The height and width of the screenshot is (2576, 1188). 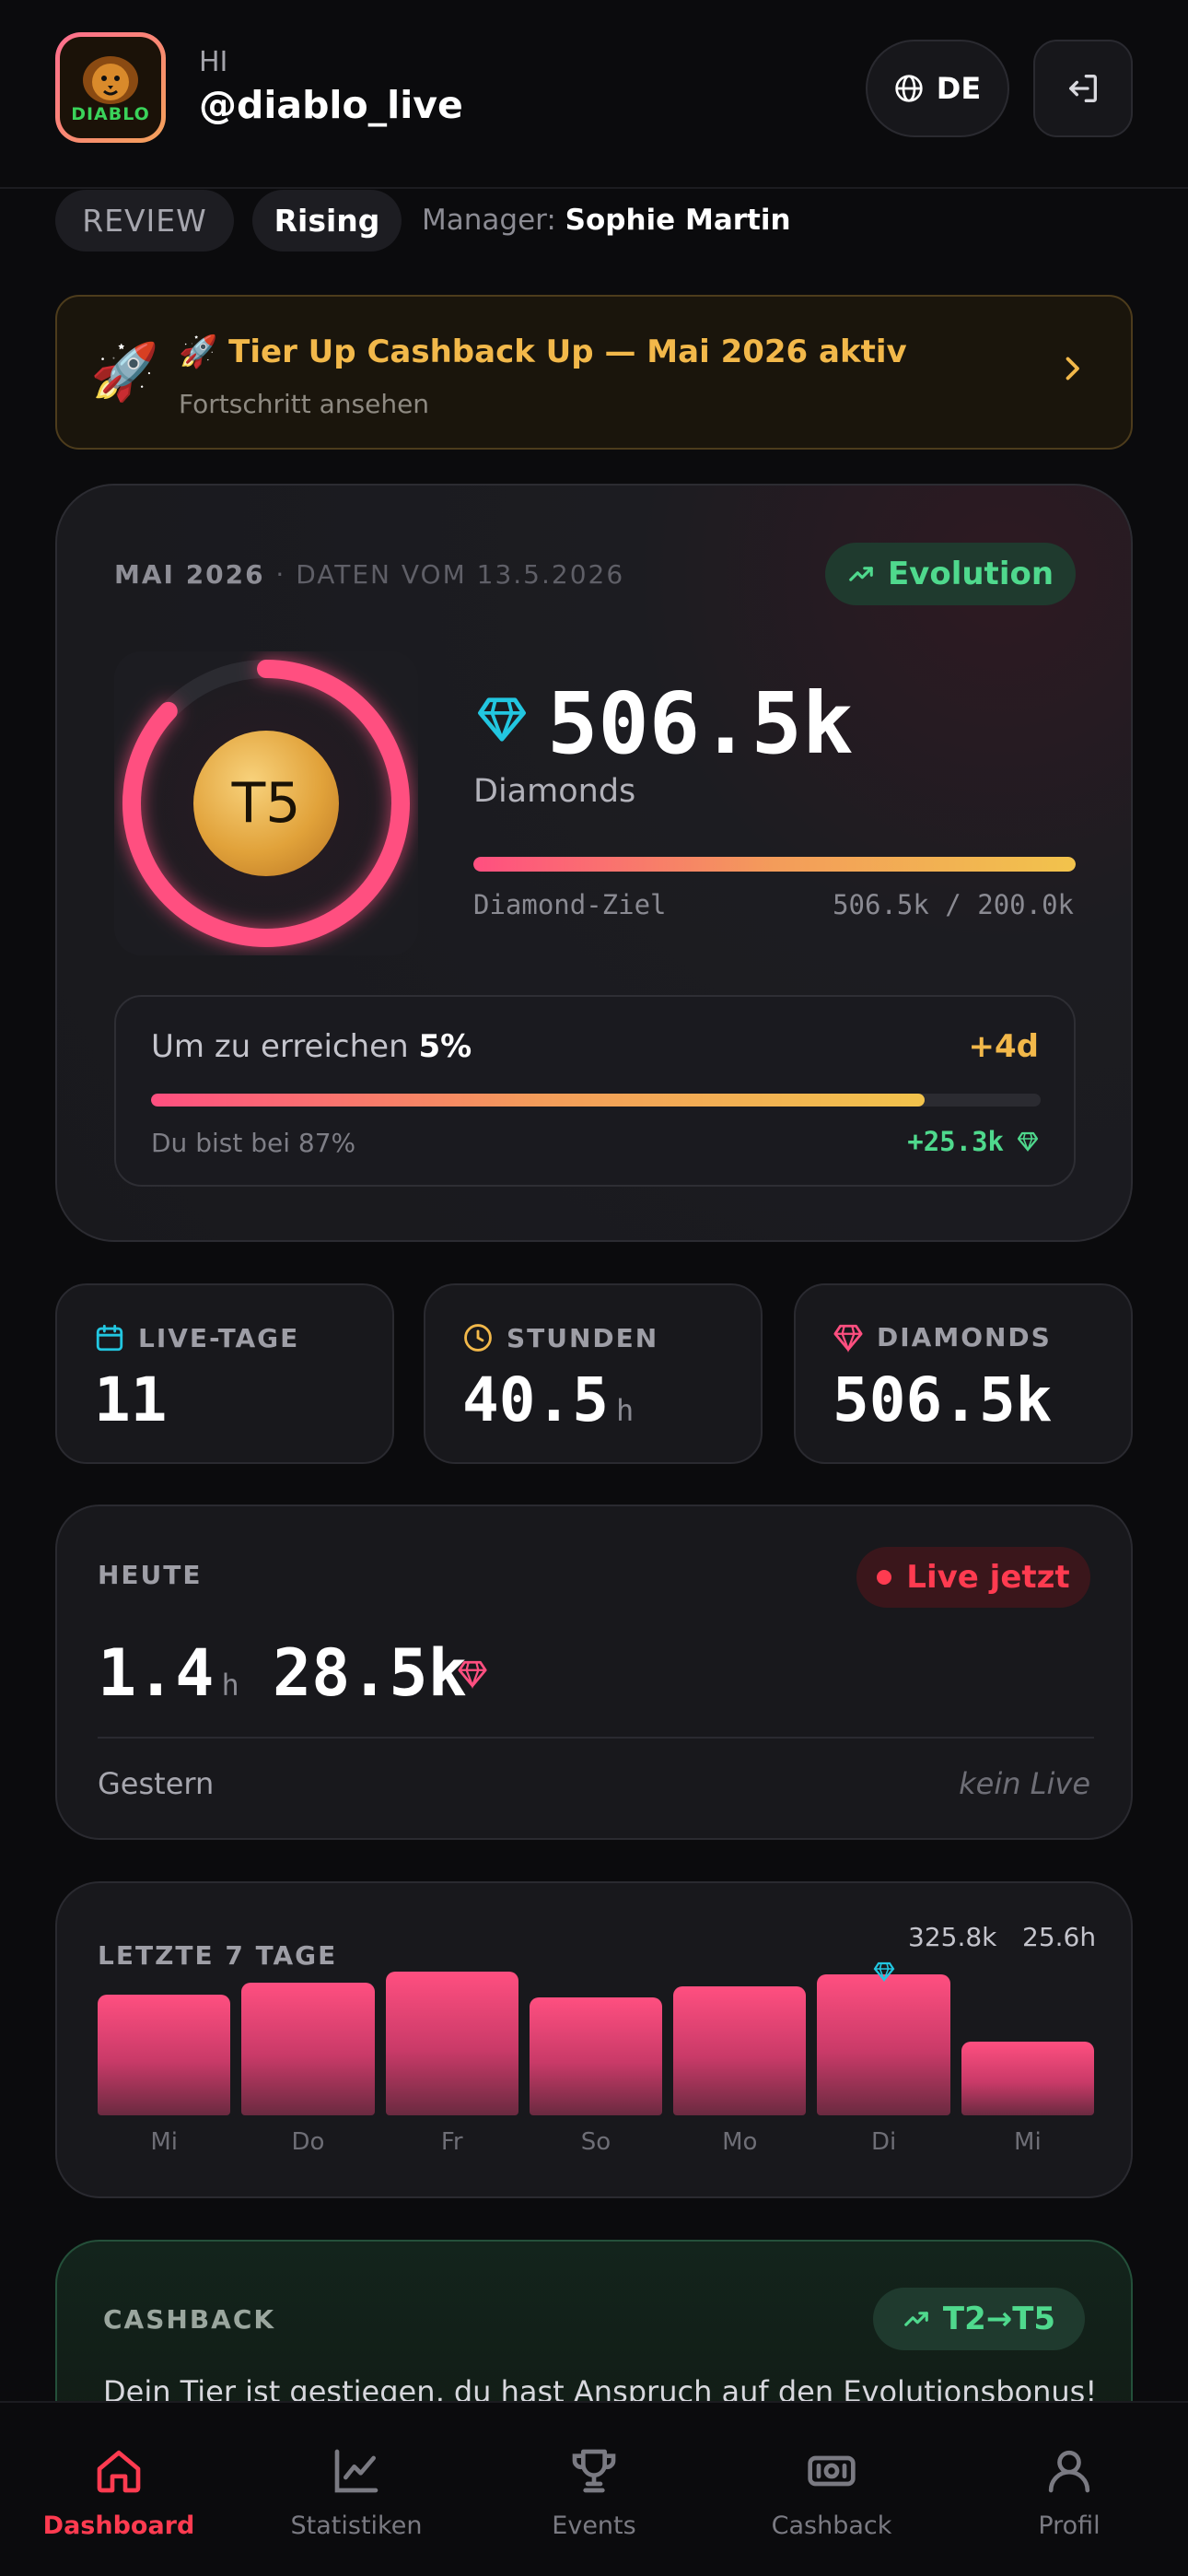 I want to click on today-hours-value: 1.4, so click(x=156, y=1673).